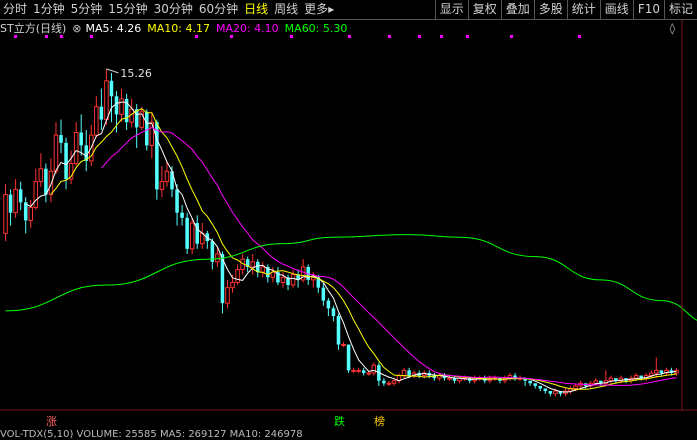 This screenshot has width=697, height=440. What do you see at coordinates (112, 71) in the screenshot?
I see `high-pointer` at bounding box center [112, 71].